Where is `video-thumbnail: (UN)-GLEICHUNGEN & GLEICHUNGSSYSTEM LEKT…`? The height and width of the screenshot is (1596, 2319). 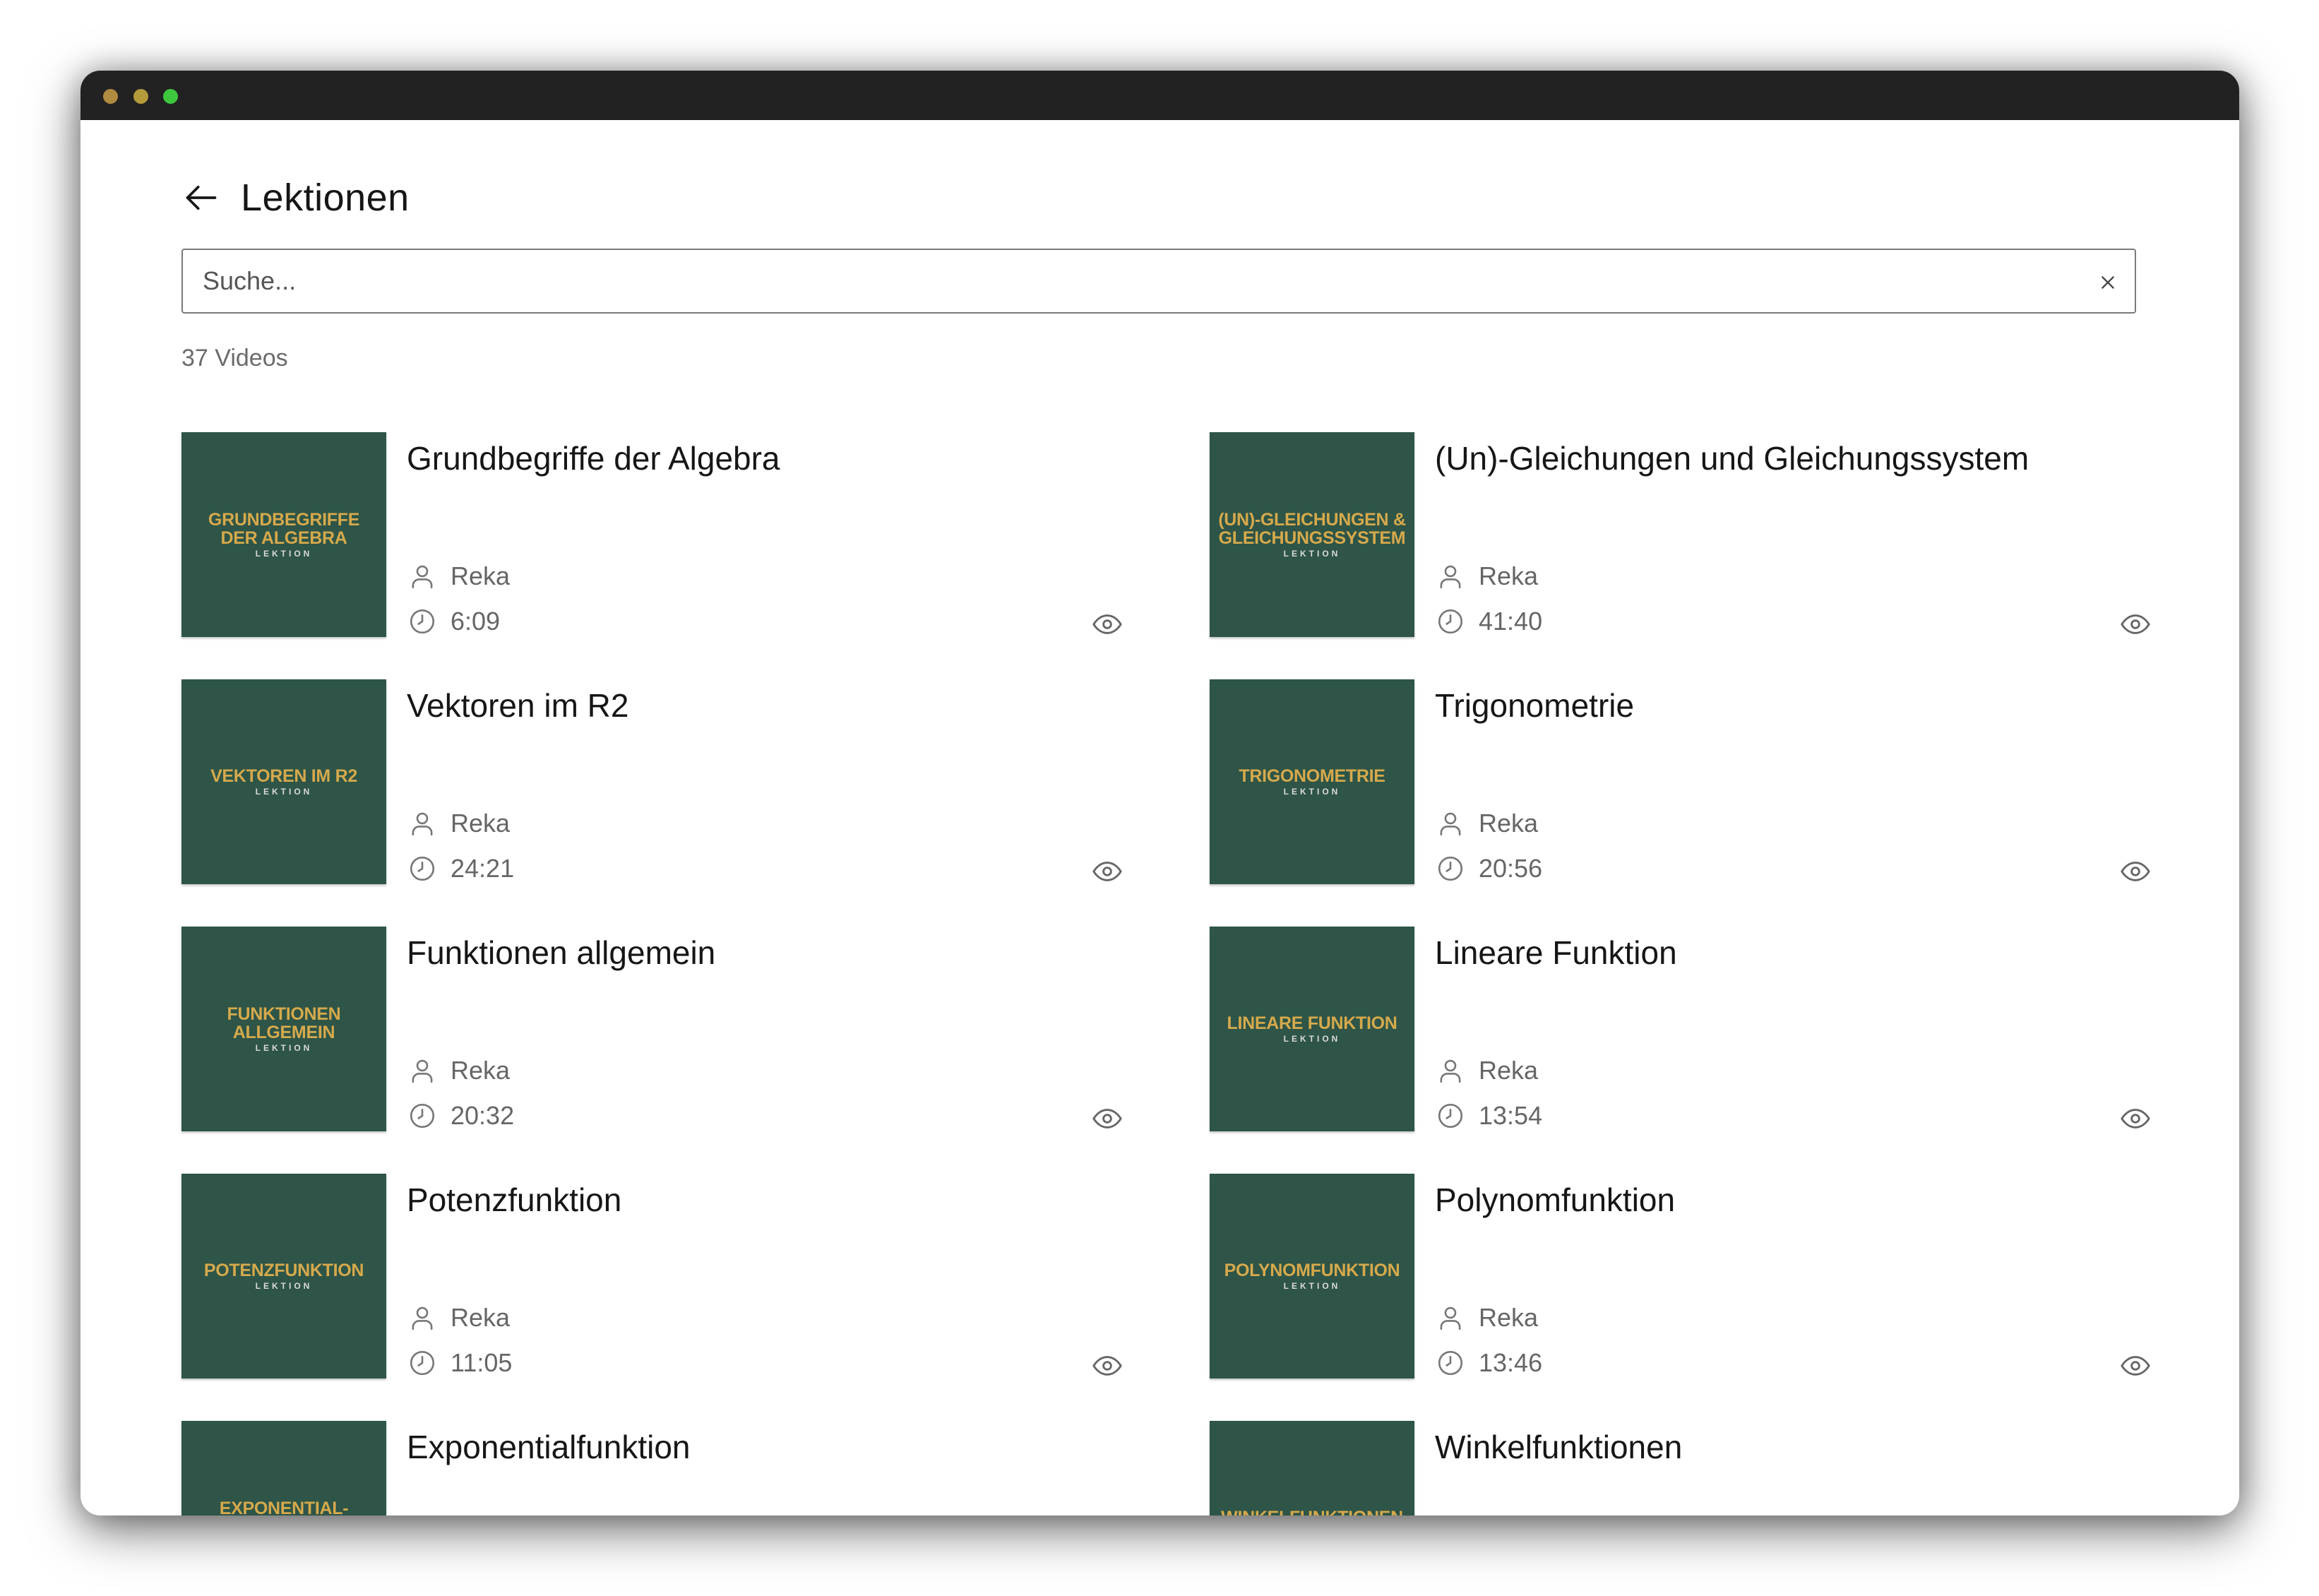 video-thumbnail: (UN)-GLEICHUNGEN & GLEICHUNGSSYSTEM LEKT… is located at coordinates (1312, 534).